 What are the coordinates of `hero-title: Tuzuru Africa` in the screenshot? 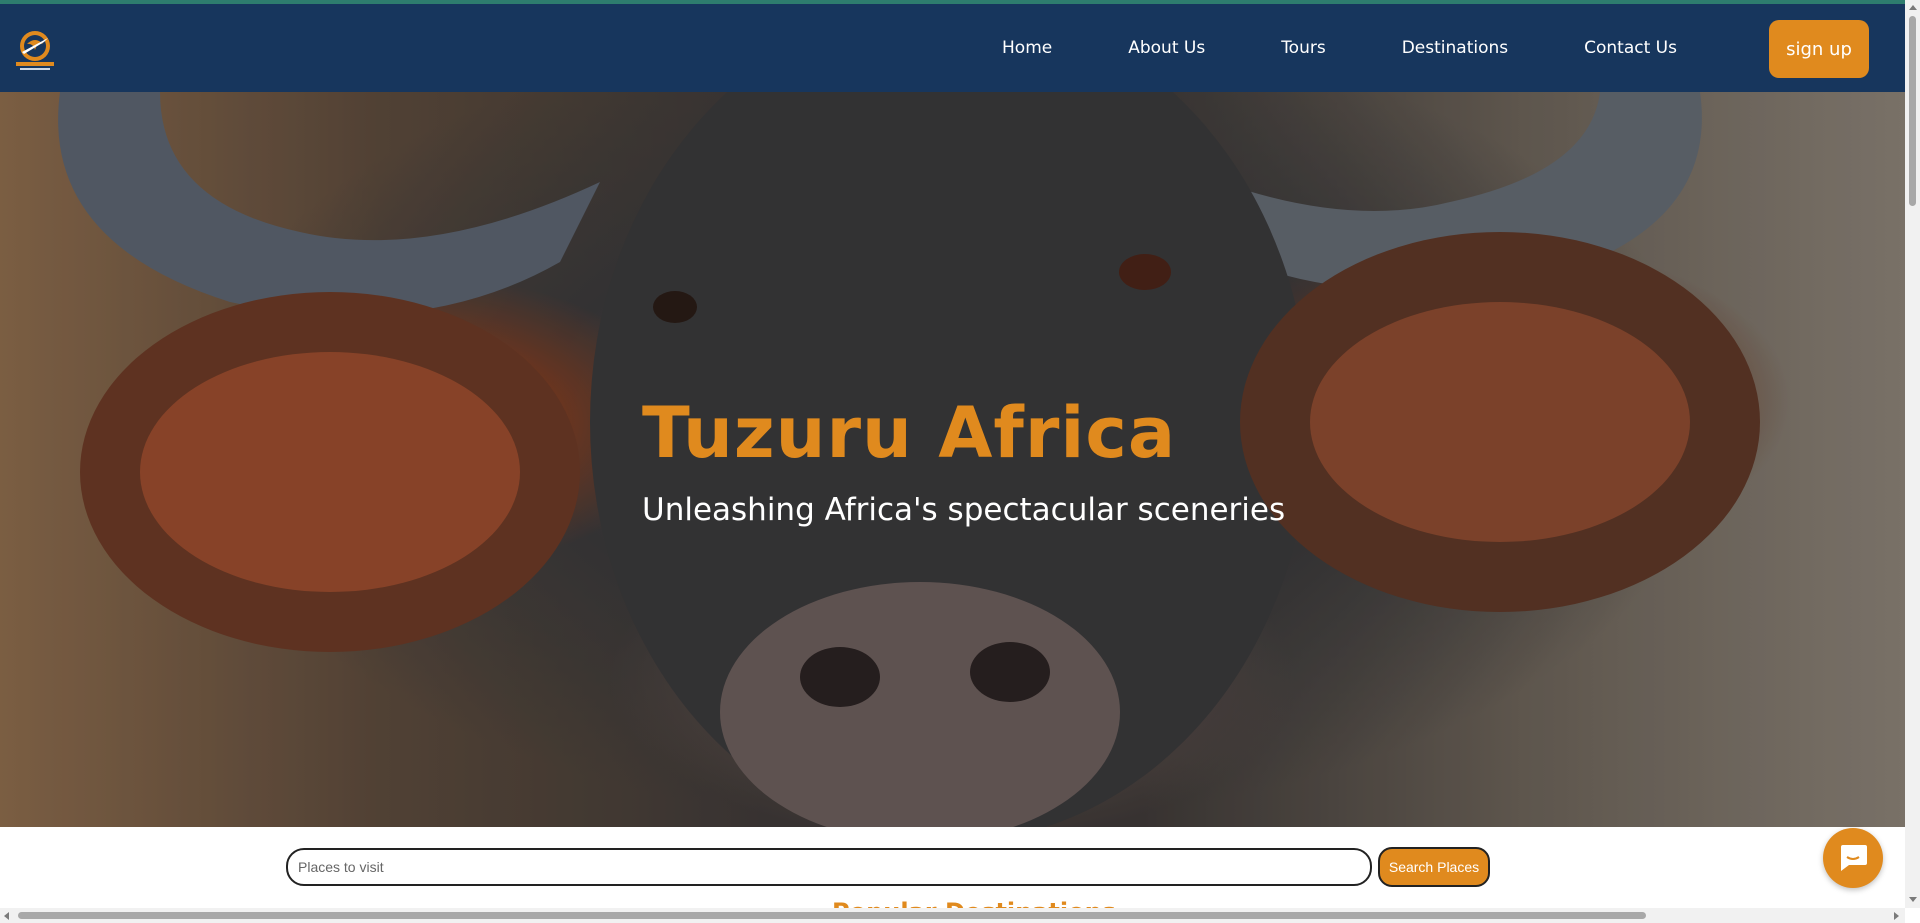 It's located at (909, 433).